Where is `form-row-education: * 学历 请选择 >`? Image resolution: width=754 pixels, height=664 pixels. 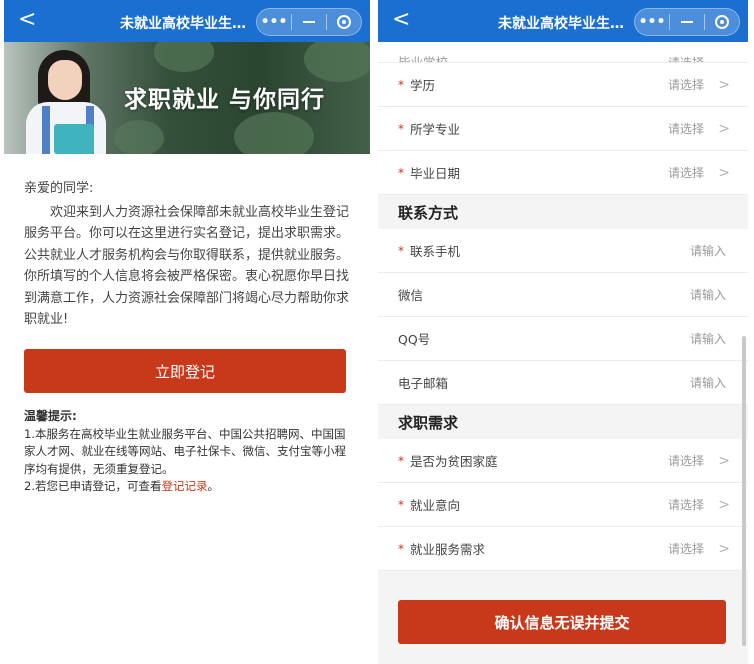 form-row-education: * 学历 请选择 > is located at coordinates (563, 85).